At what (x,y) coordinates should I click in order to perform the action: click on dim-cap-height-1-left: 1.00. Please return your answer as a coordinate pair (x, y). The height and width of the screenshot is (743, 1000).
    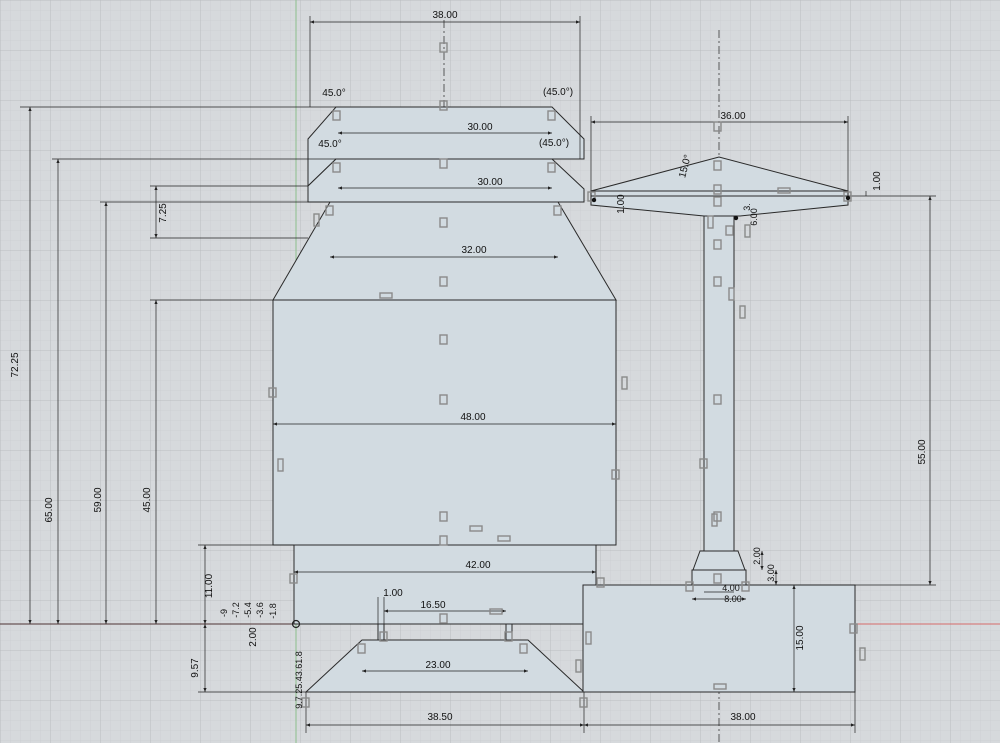
    Looking at the image, I should click on (621, 204).